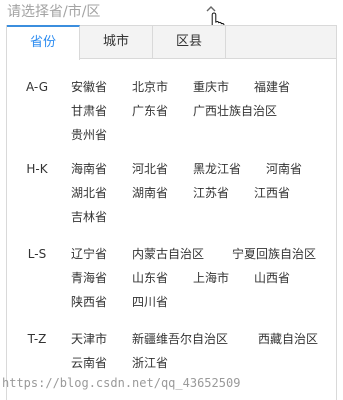  What do you see at coordinates (211, 87) in the screenshot?
I see `region-item: 重庆市` at bounding box center [211, 87].